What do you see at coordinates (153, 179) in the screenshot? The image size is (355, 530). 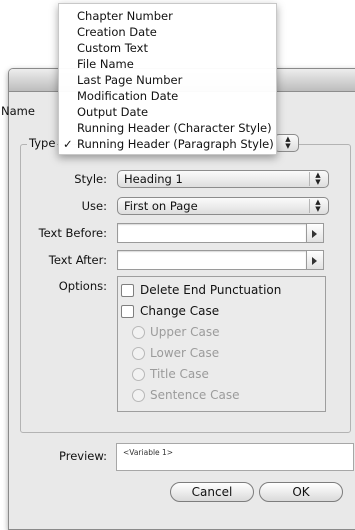 I see `style-popup-value: Heading 1` at bounding box center [153, 179].